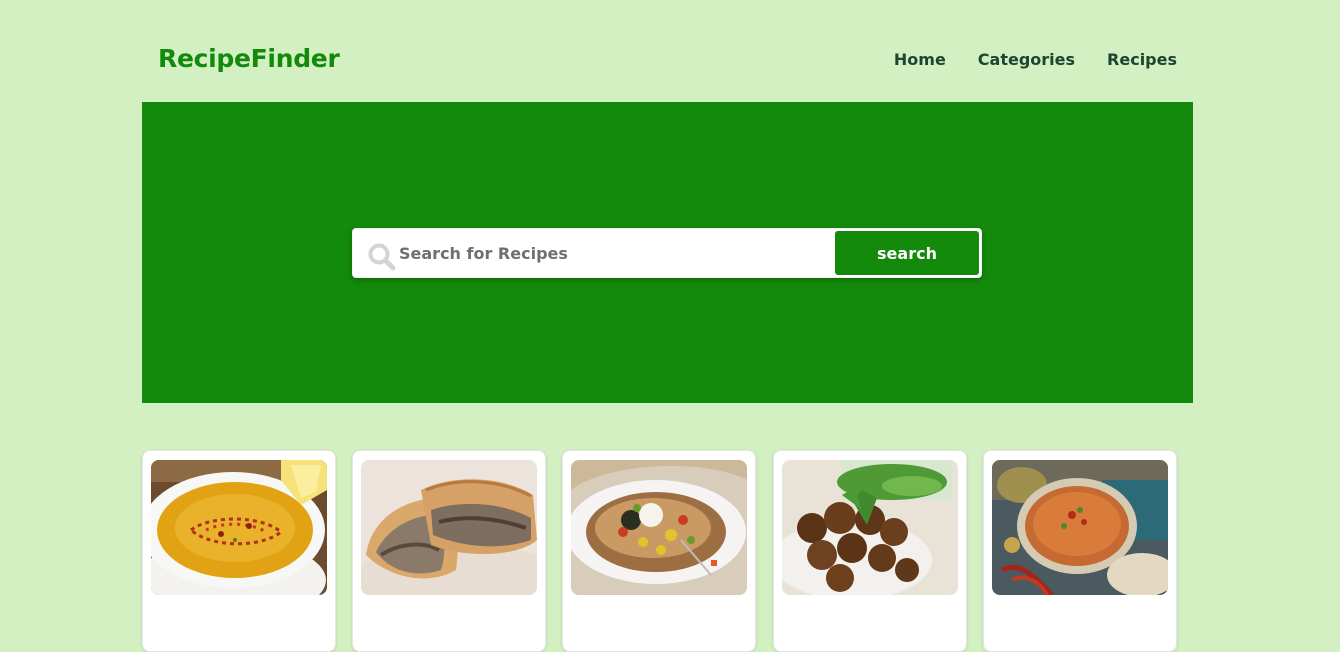 The image size is (1340, 652). I want to click on lentil-soup-image, so click(239, 527).